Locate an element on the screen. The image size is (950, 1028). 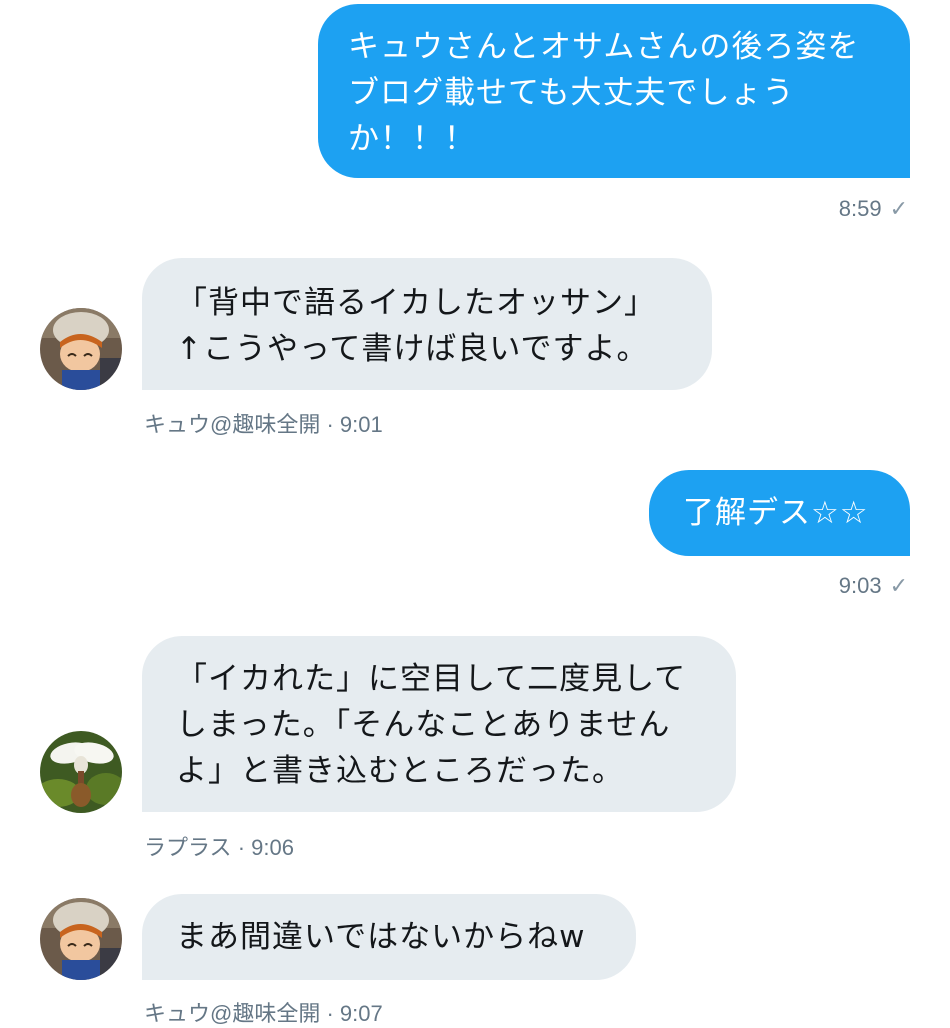
message-time: 9:03 is located at coordinates (860, 585).